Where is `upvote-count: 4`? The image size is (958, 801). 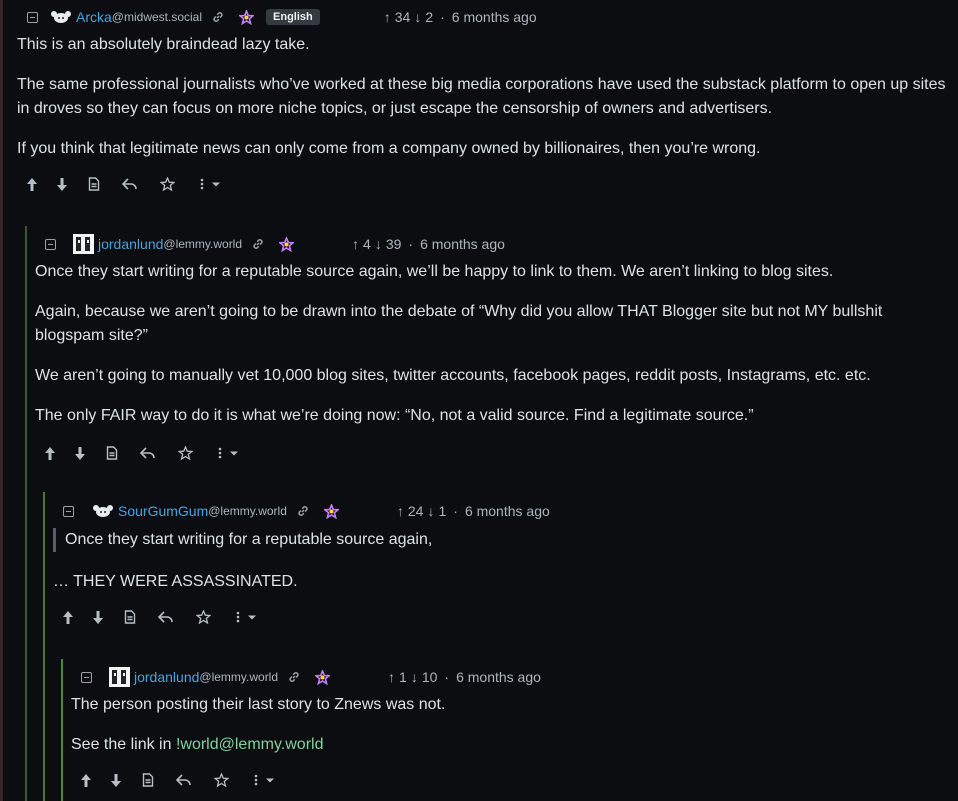 upvote-count: 4 is located at coordinates (367, 244).